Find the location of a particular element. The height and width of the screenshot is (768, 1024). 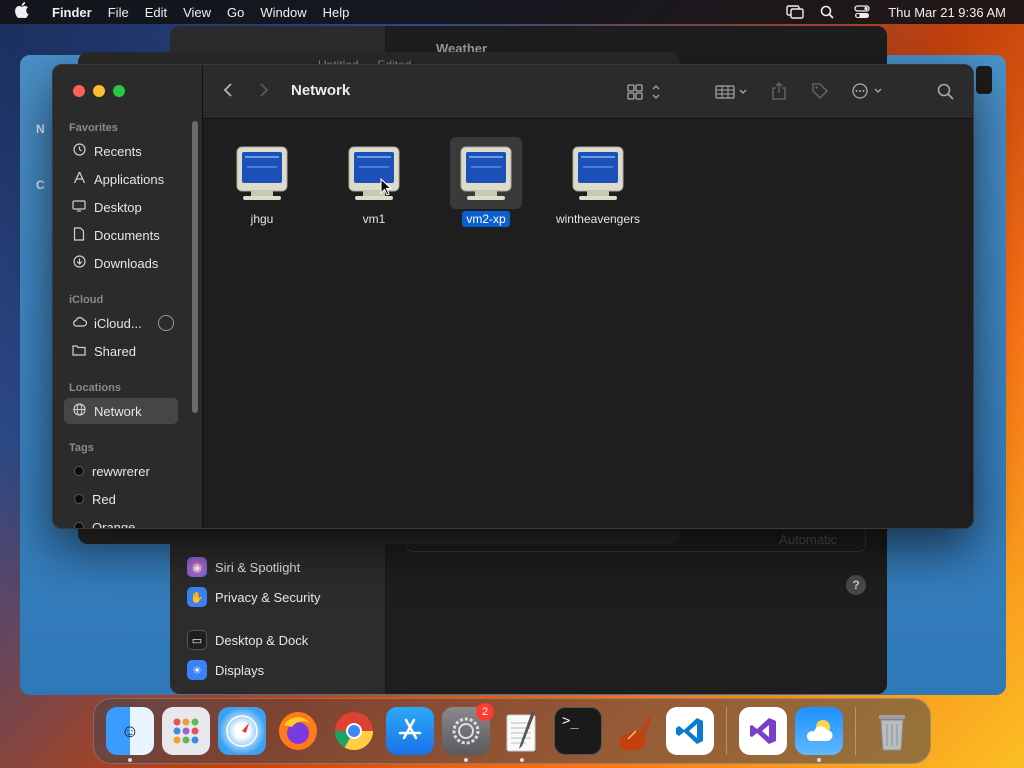

chrome-icon is located at coordinates (354, 731).